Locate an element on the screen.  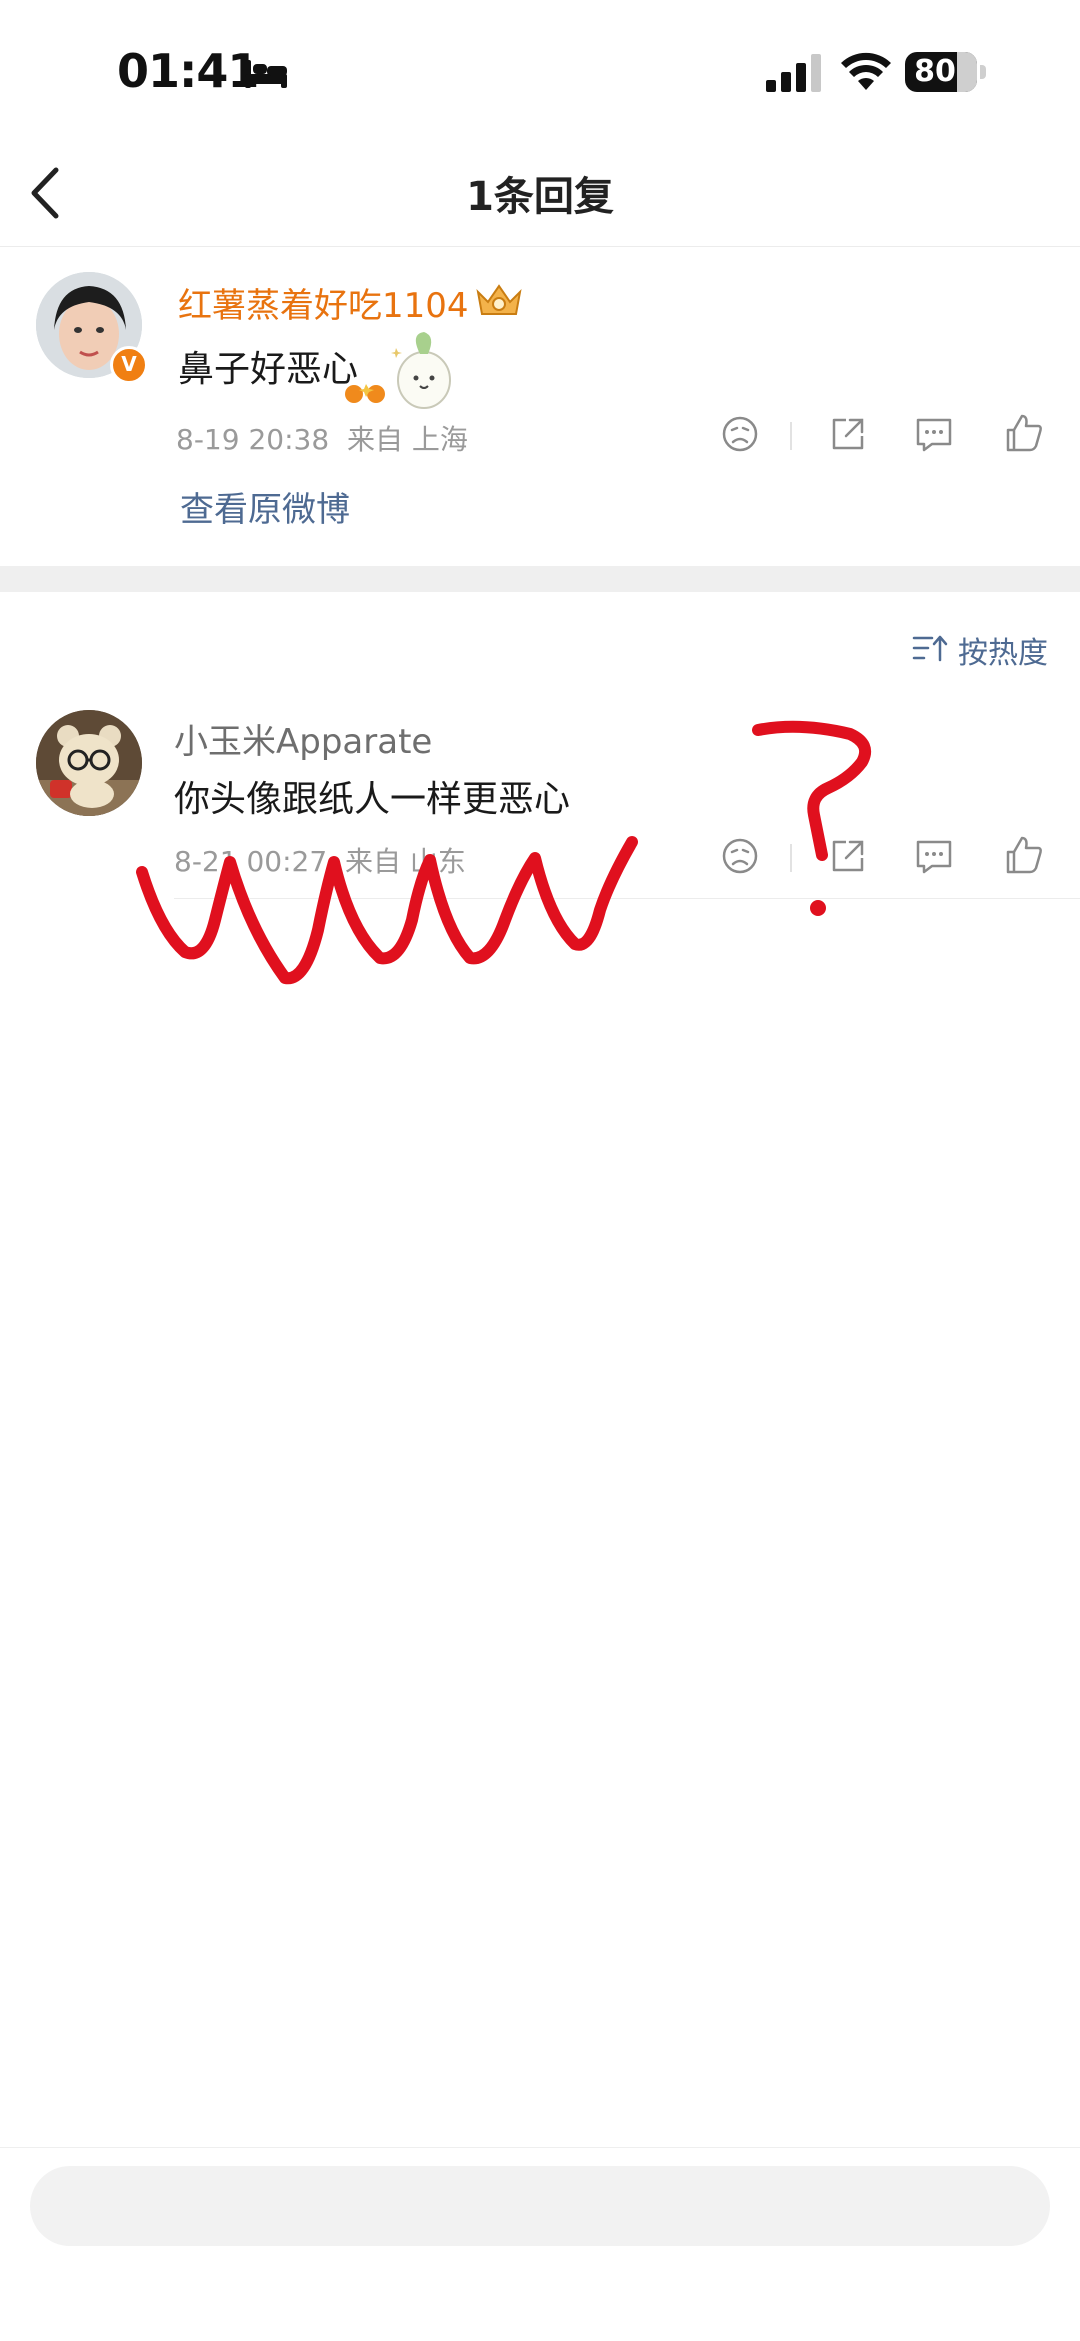
cellular-signal-icon is located at coordinates (793, 73).